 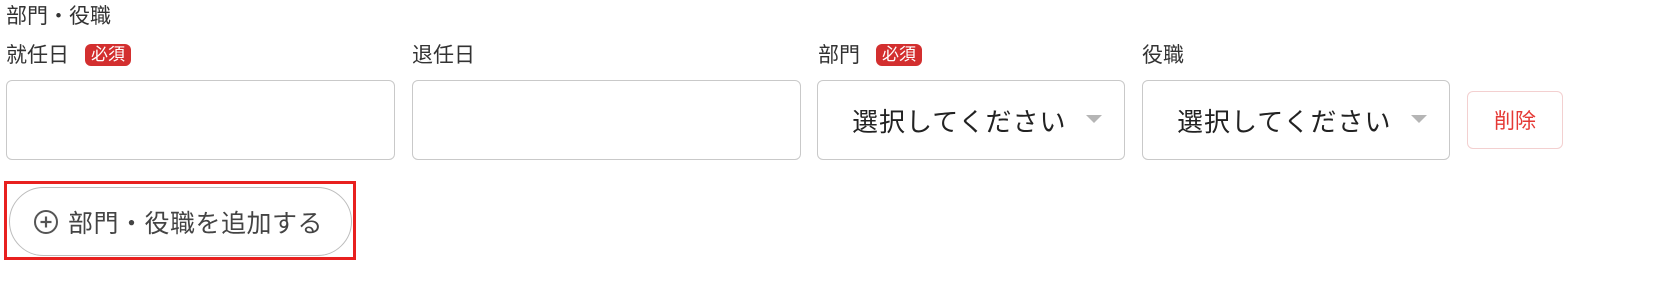 I want to click on start-date-label-text: 就任日, so click(x=37, y=55).